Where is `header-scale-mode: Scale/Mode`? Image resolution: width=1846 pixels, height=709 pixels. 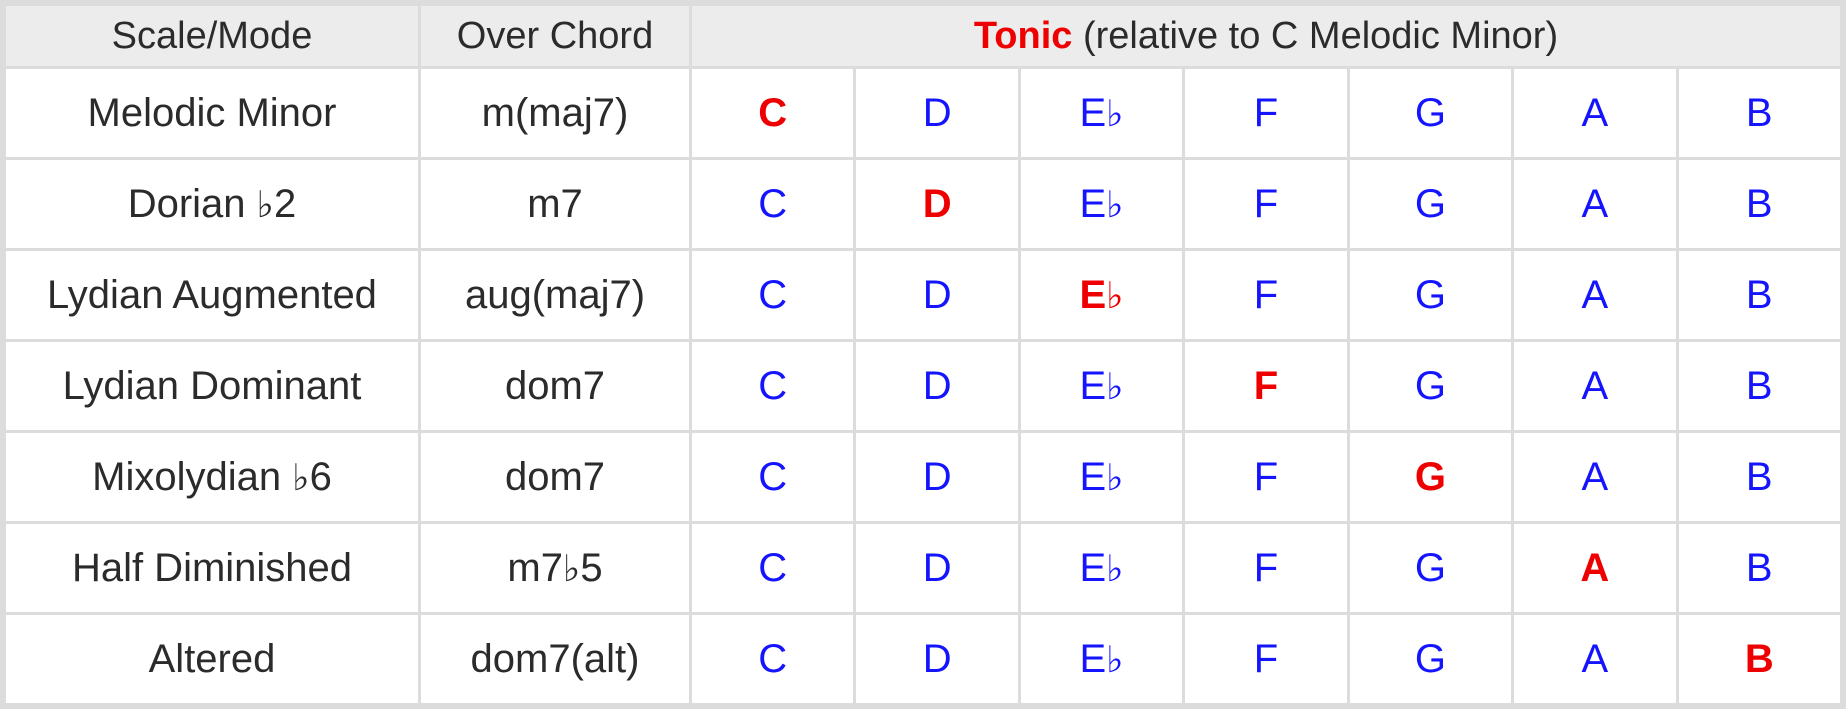 header-scale-mode: Scale/Mode is located at coordinates (212, 36).